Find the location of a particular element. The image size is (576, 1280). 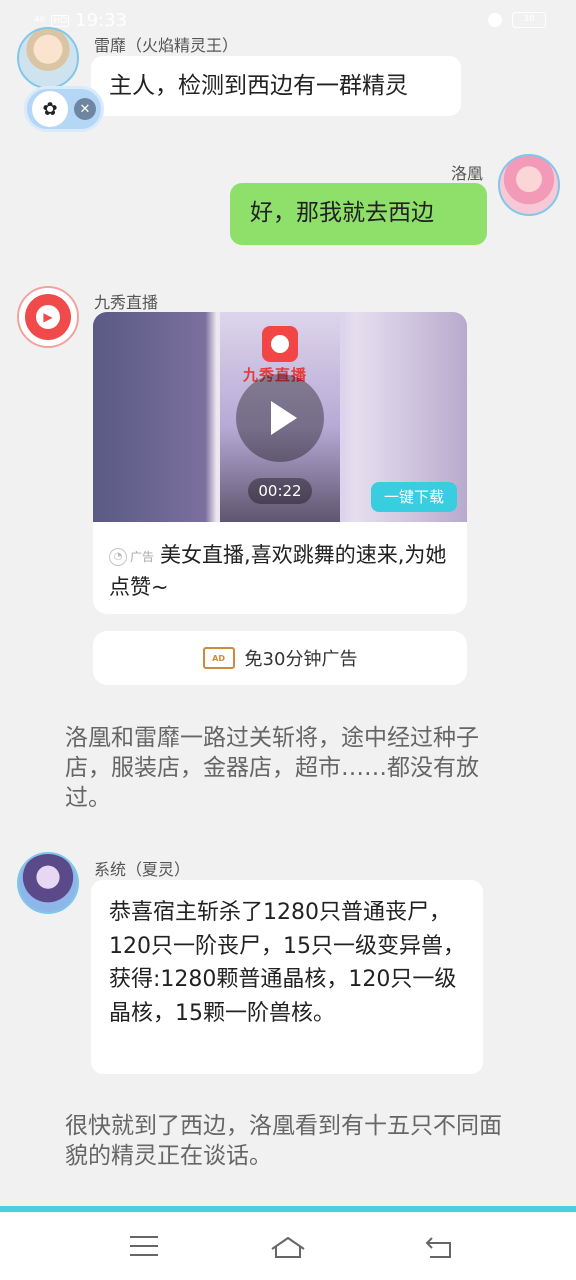

signal-indicator: 46 is located at coordinates (40, 20).